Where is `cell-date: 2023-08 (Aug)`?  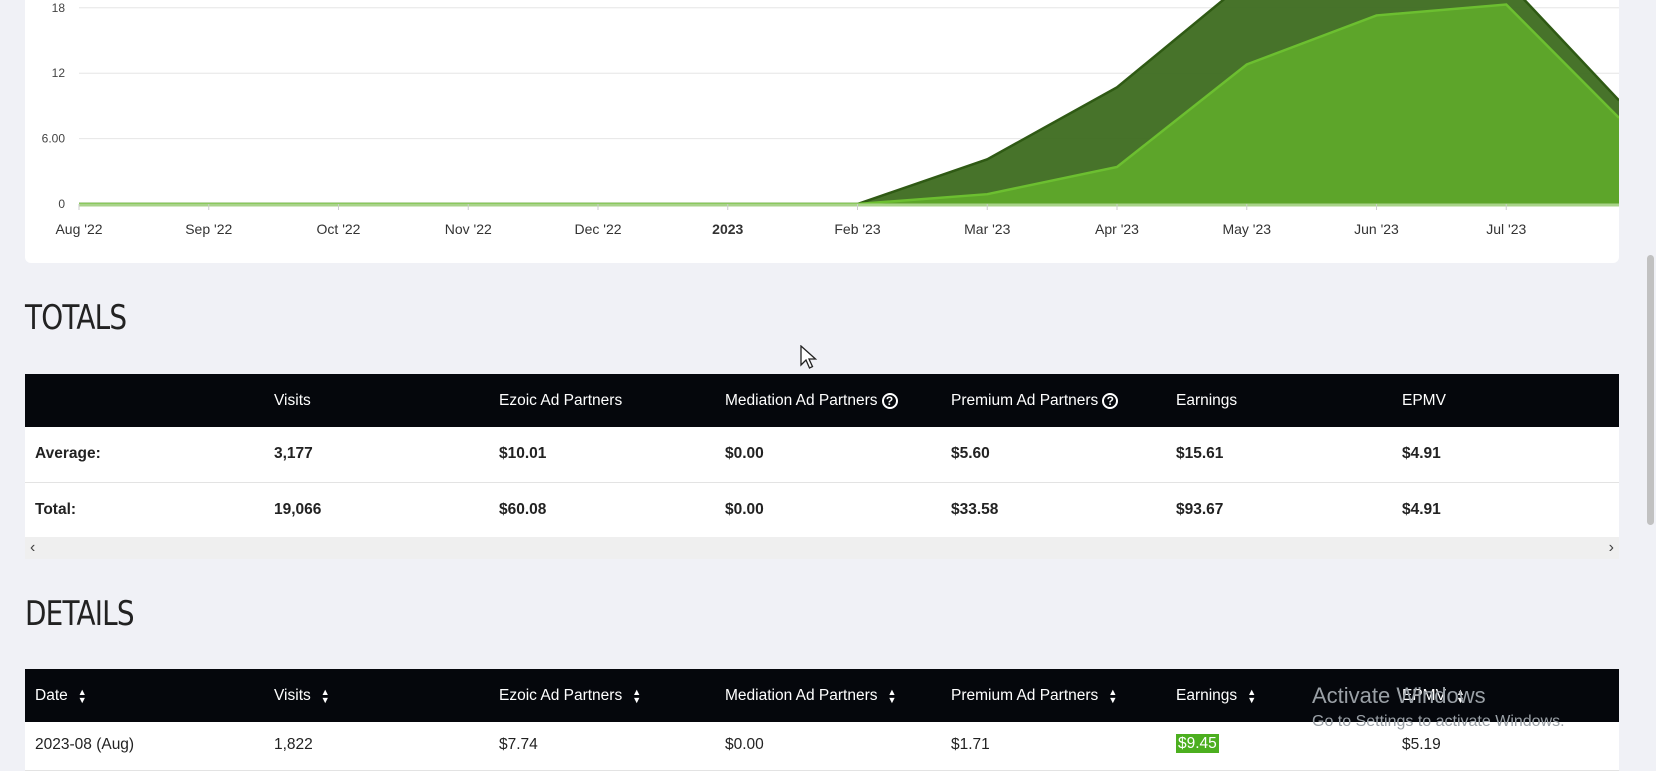
cell-date: 2023-08 (Aug) is located at coordinates (85, 744).